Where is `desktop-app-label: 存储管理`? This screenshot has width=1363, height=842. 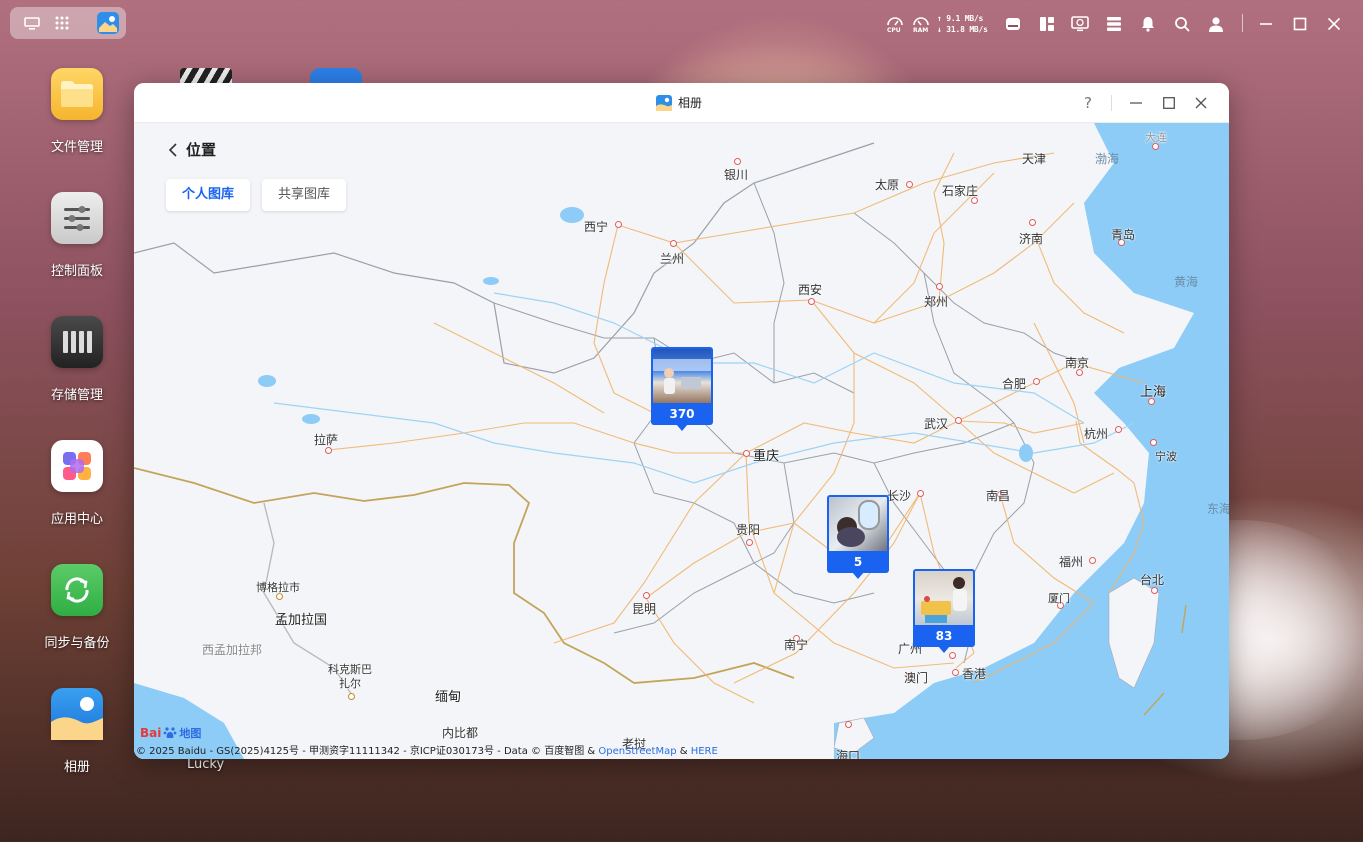 desktop-app-label: 存储管理 is located at coordinates (76, 395).